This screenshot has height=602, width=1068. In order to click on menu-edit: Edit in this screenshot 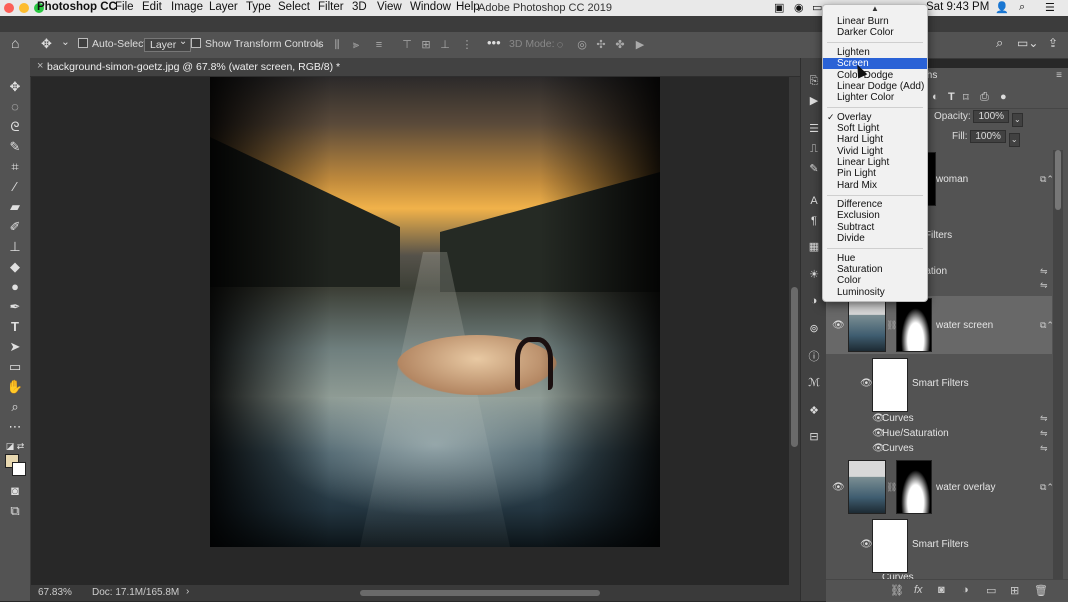, I will do `click(152, 7)`.